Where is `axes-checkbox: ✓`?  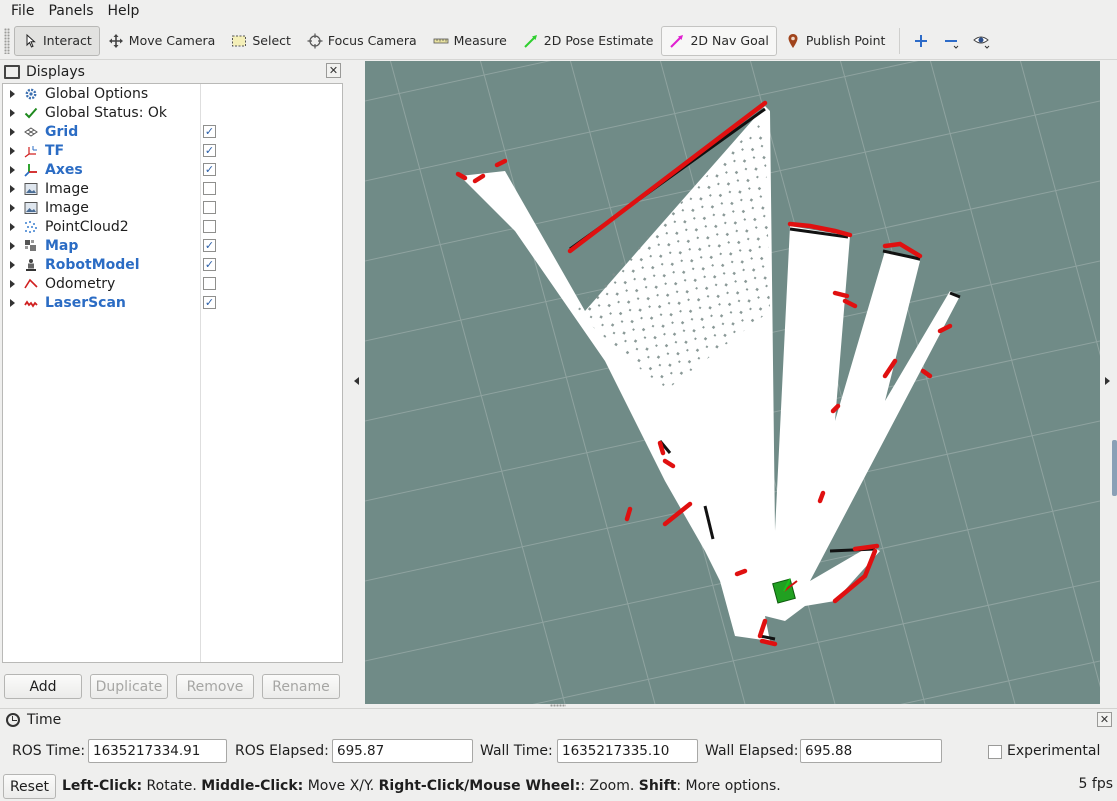
axes-checkbox: ✓ is located at coordinates (209, 169).